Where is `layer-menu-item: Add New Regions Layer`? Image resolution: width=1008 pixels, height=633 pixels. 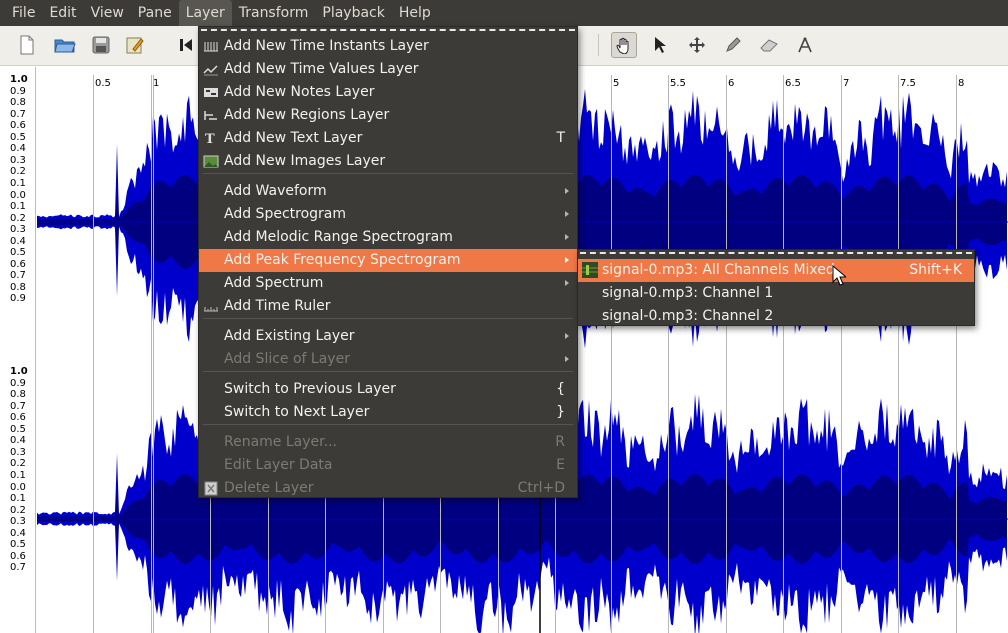 layer-menu-item: Add New Regions Layer is located at coordinates (388, 115).